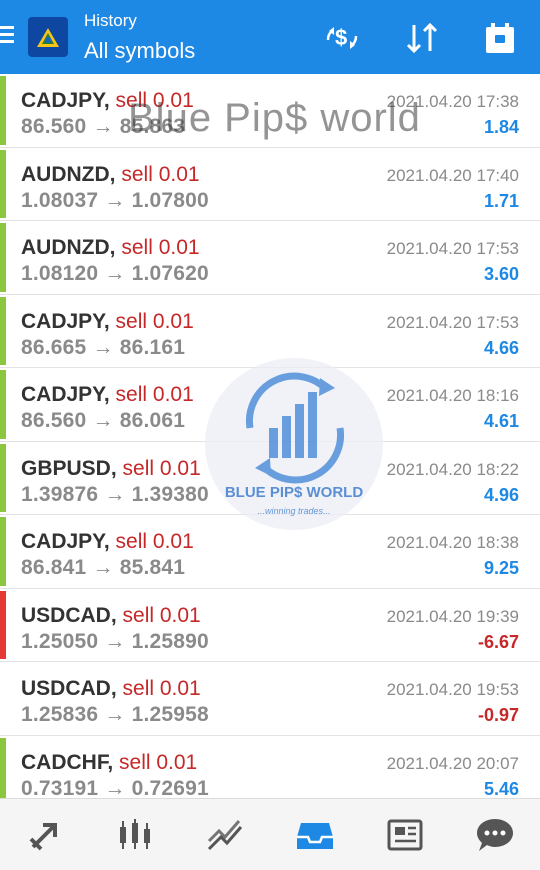 The width and height of the screenshot is (540, 870). What do you see at coordinates (139, 51) in the screenshot?
I see `symbol-filter-title: All symbols` at bounding box center [139, 51].